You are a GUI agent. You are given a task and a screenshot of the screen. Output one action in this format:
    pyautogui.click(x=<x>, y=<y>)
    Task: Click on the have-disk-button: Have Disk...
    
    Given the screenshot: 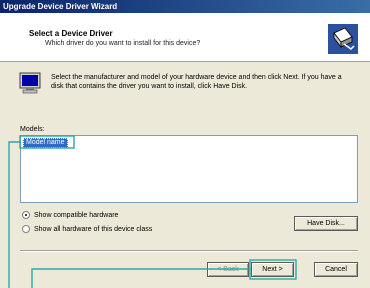 What is the action you would take?
    pyautogui.click(x=326, y=223)
    